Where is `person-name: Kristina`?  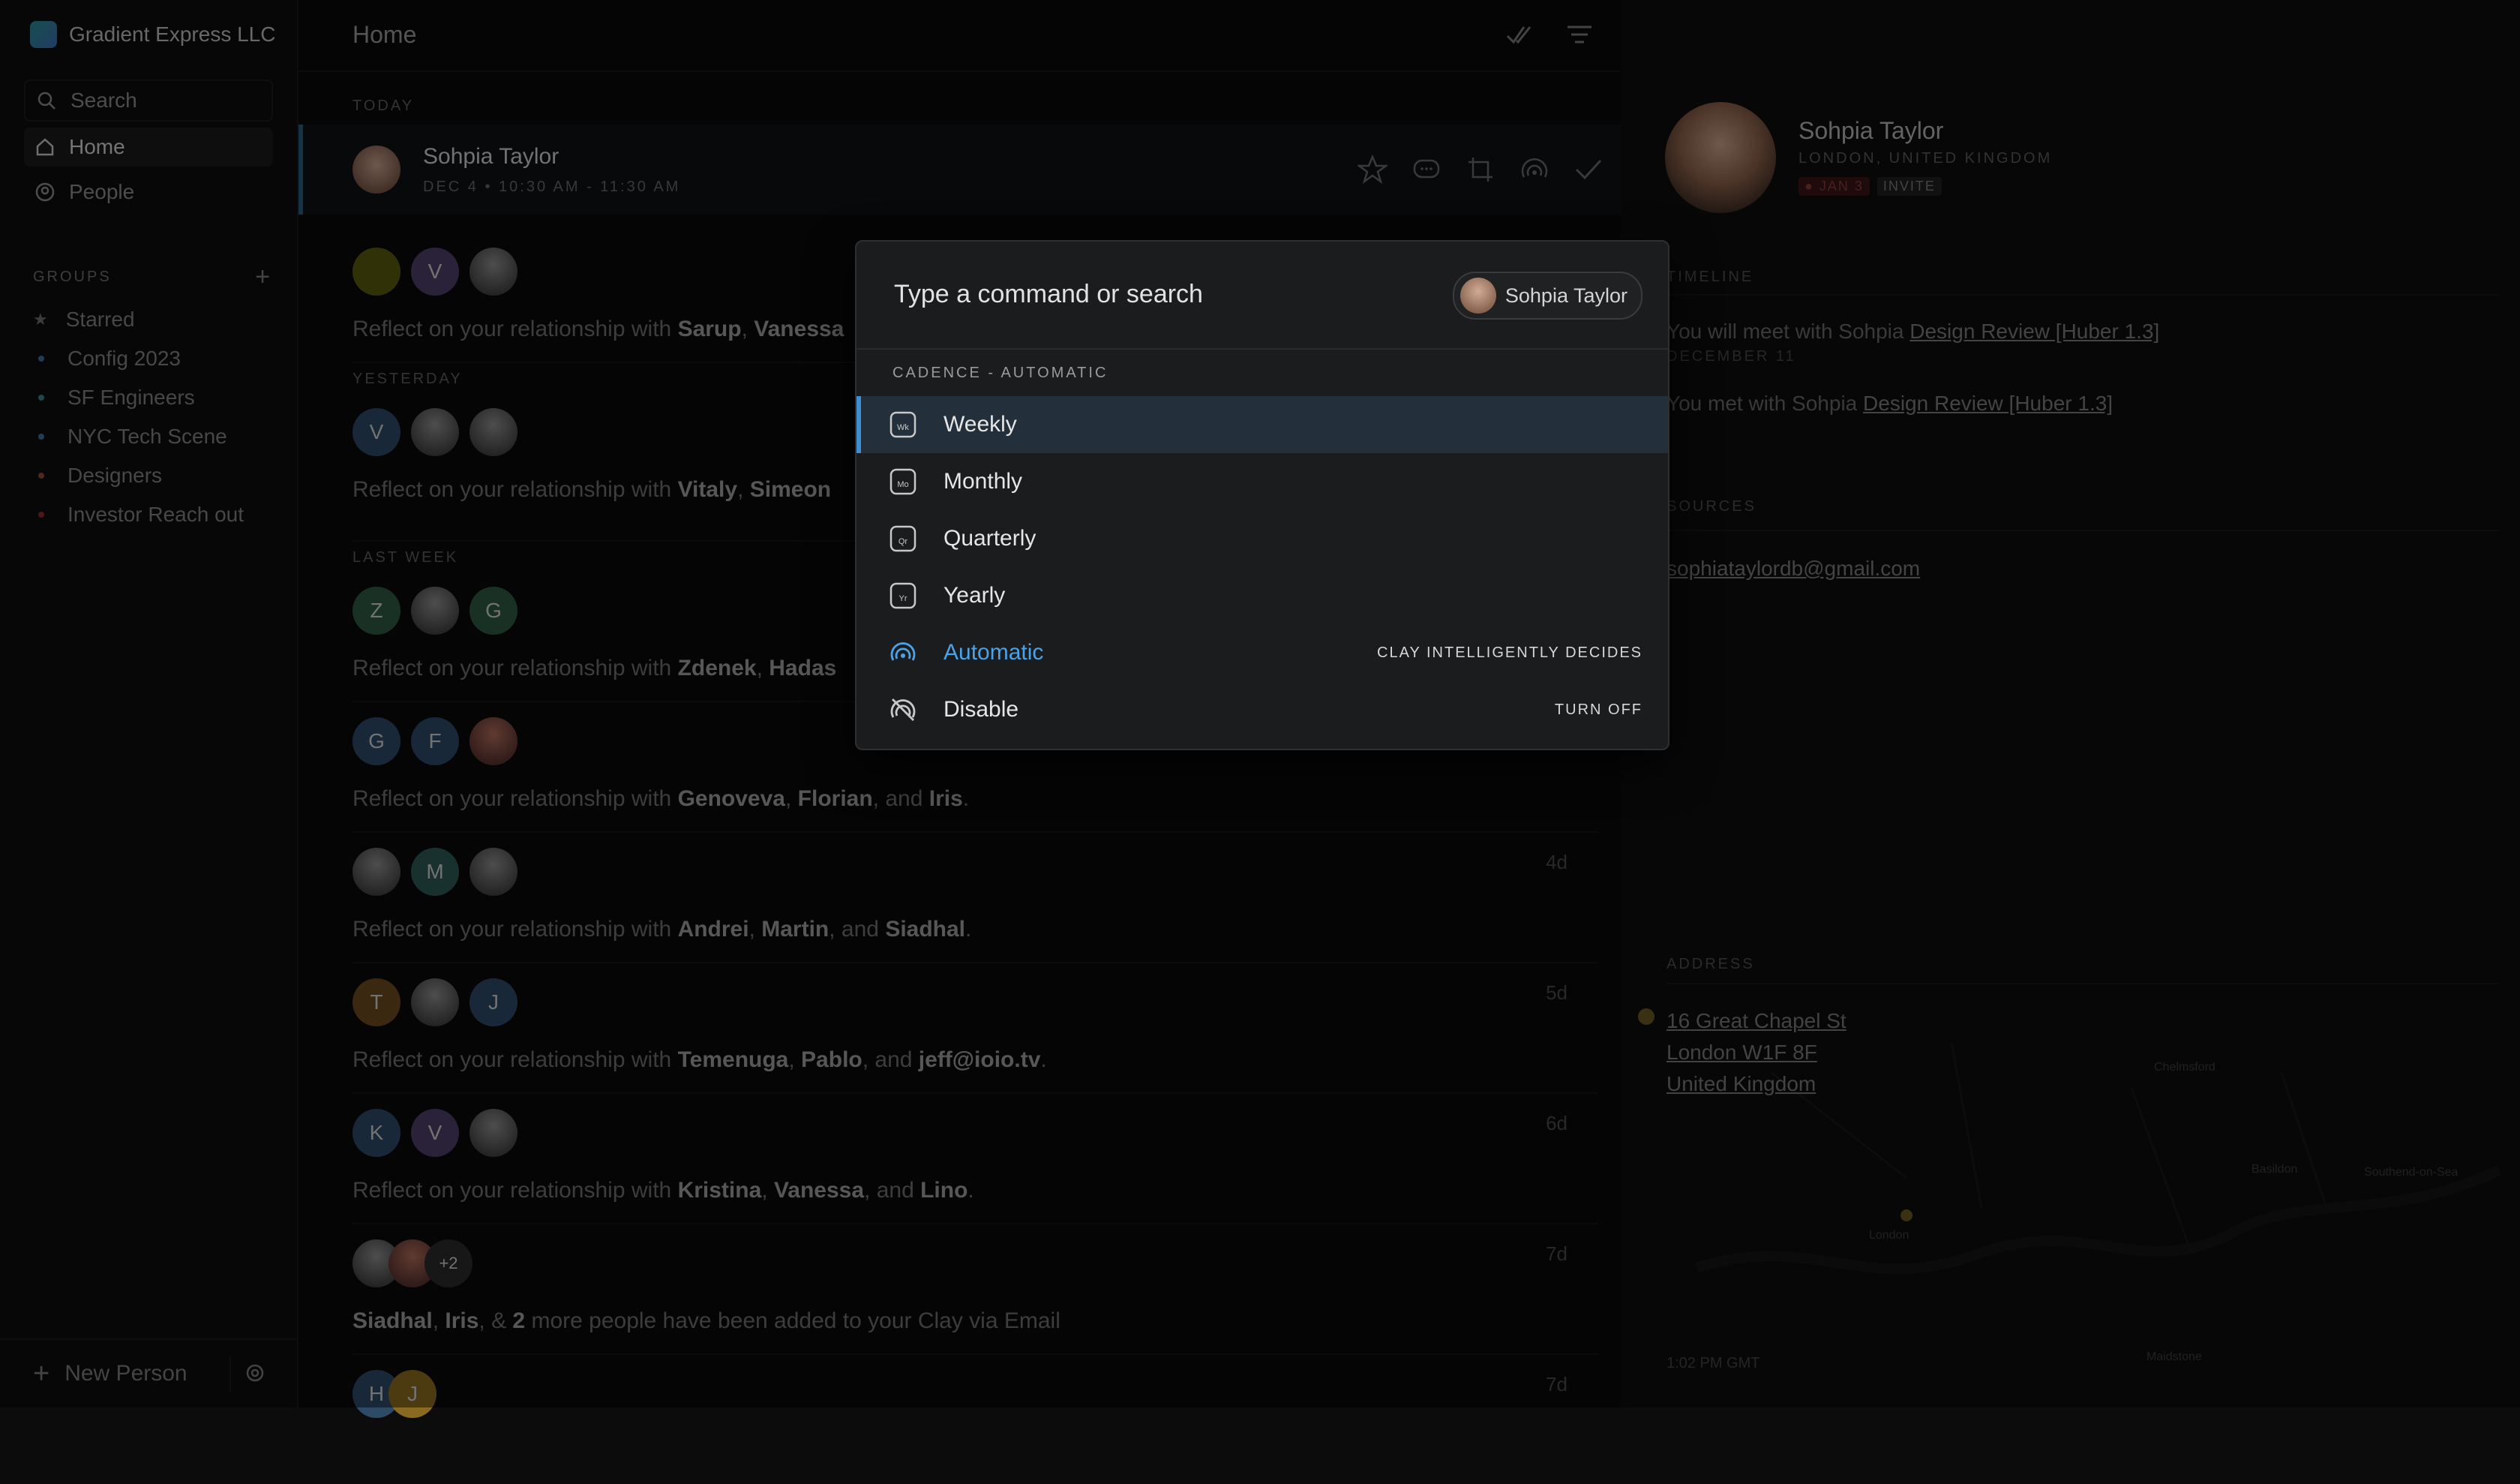 person-name: Kristina is located at coordinates (720, 1190).